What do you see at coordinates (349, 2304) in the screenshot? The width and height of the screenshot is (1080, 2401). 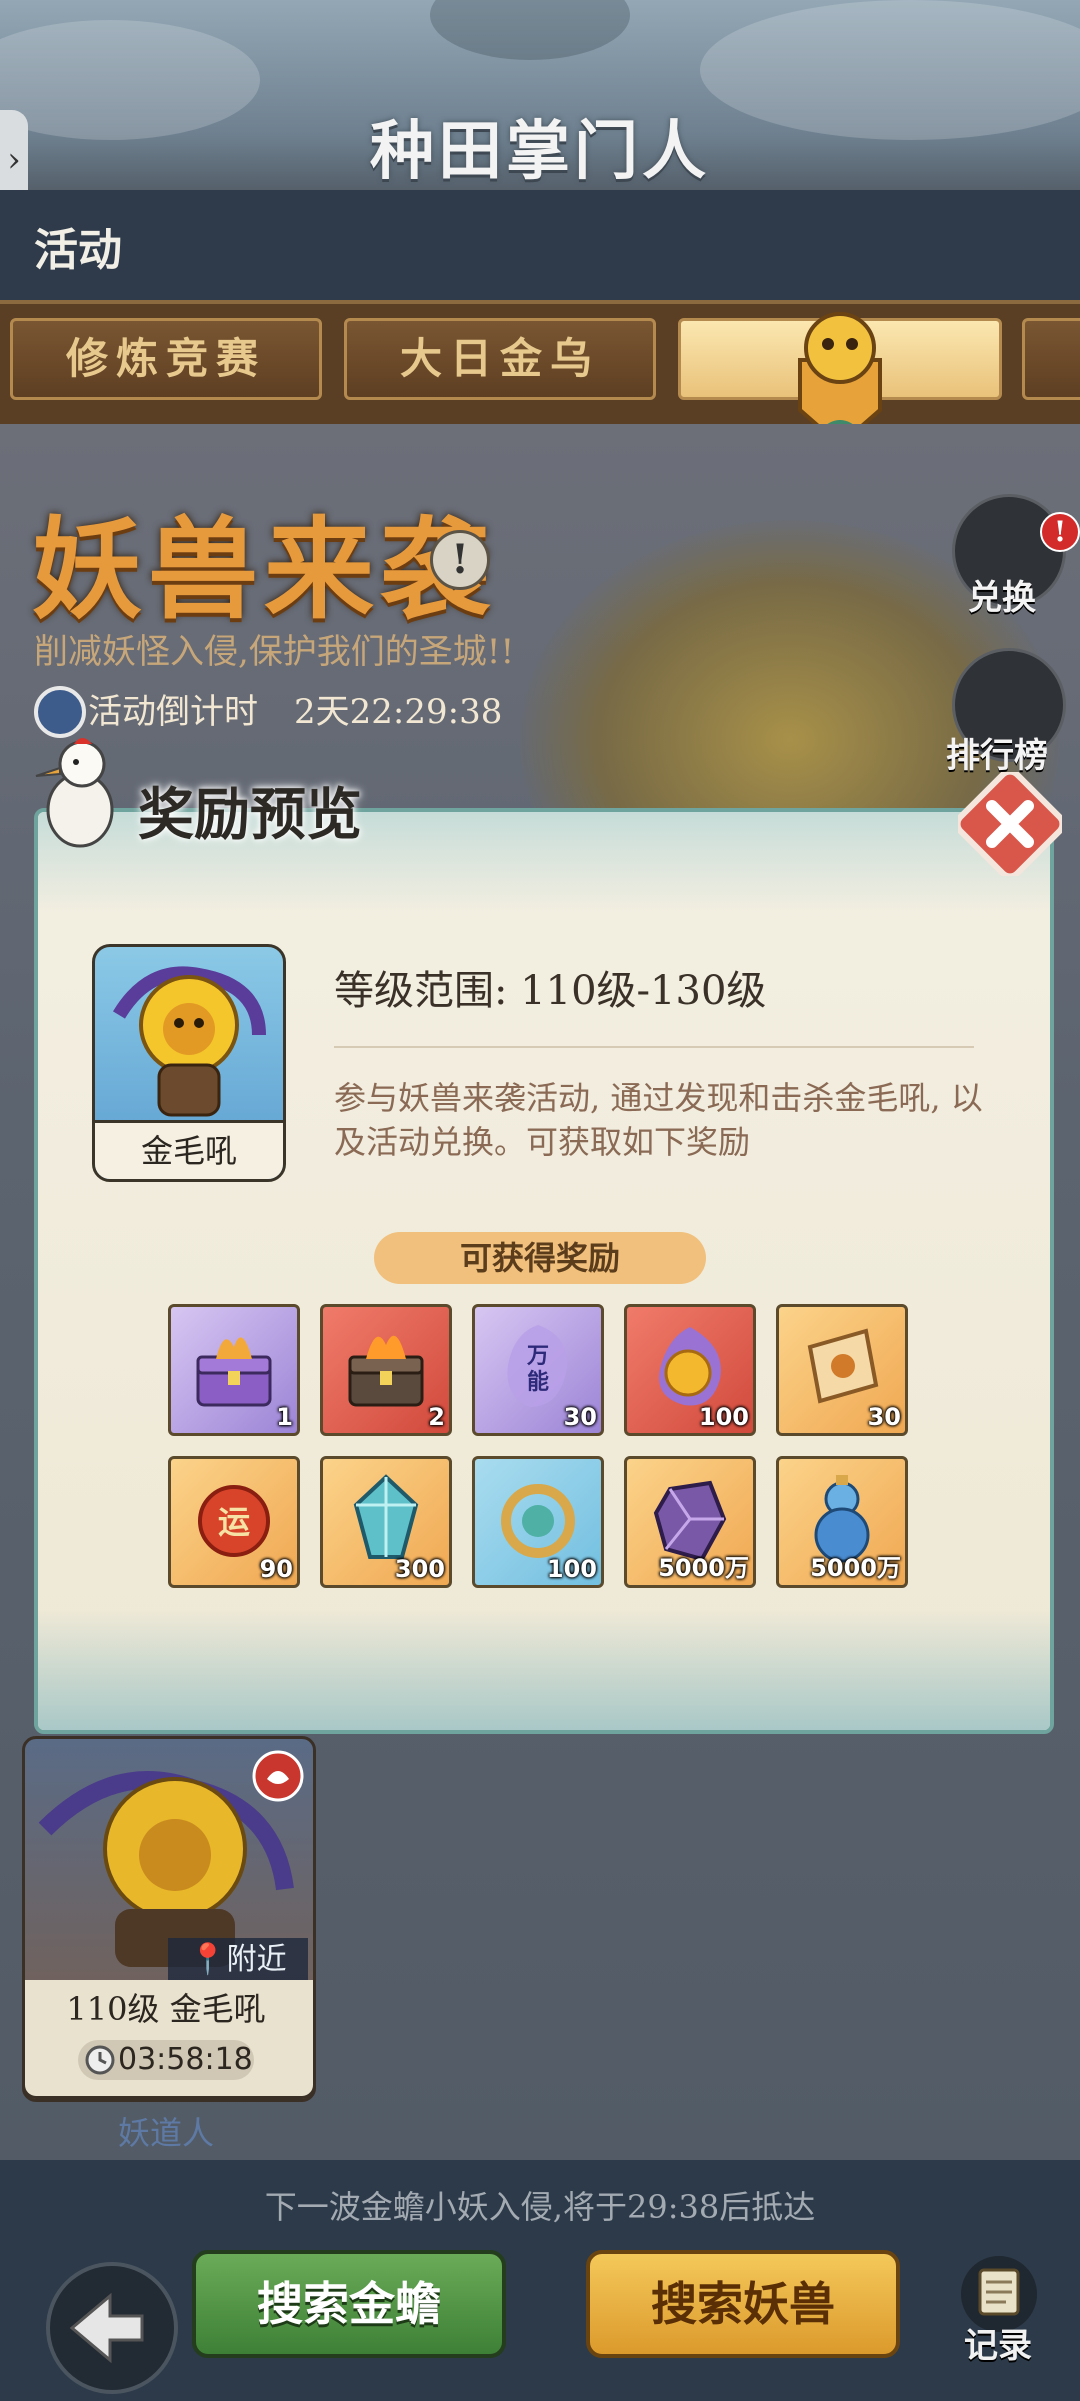 I see `search-golden-toad-button: 搜索金蟾` at bounding box center [349, 2304].